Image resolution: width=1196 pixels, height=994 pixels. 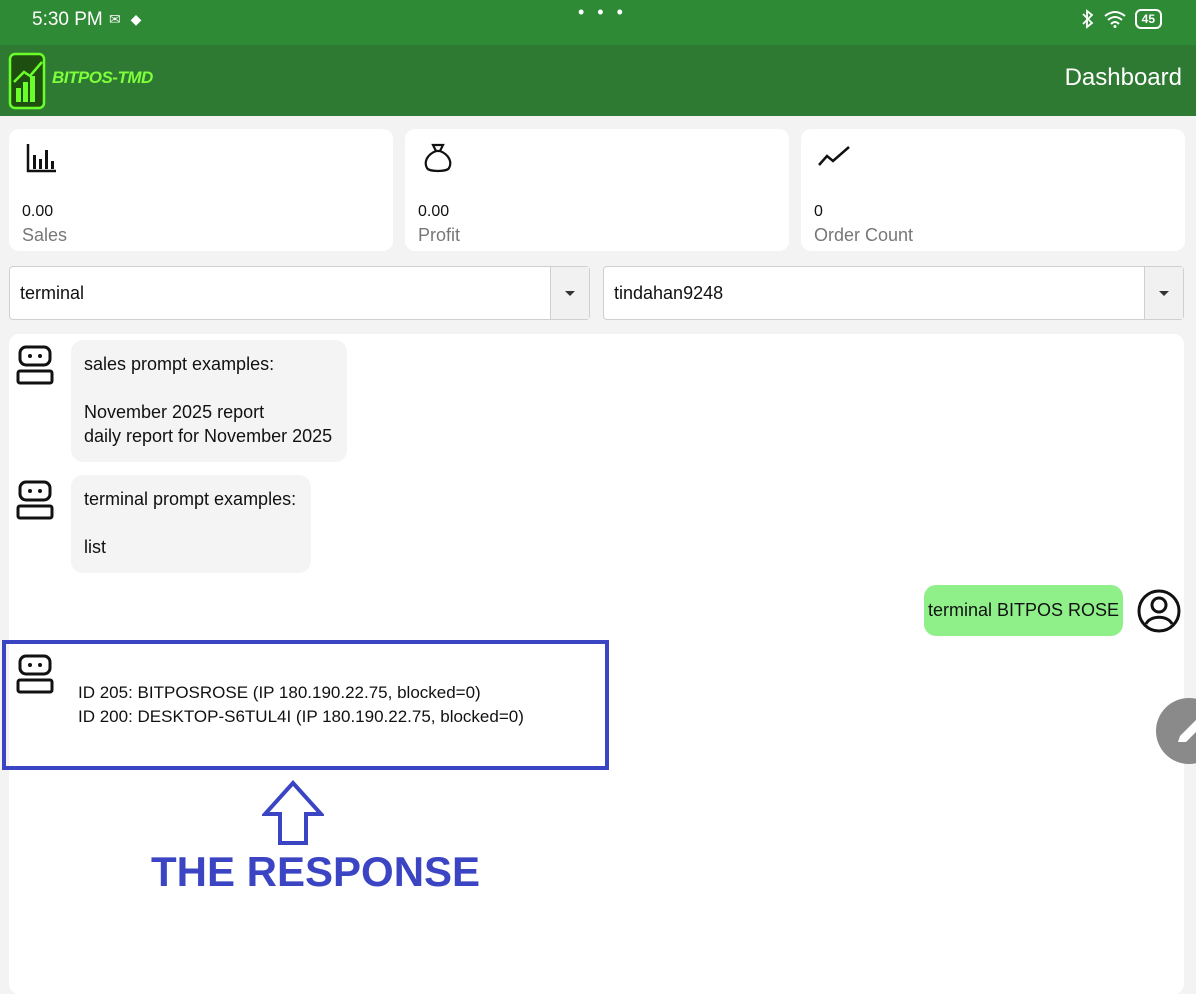 I want to click on app-bar: BITPOS-TMD Dashboard, so click(x=598, y=80).